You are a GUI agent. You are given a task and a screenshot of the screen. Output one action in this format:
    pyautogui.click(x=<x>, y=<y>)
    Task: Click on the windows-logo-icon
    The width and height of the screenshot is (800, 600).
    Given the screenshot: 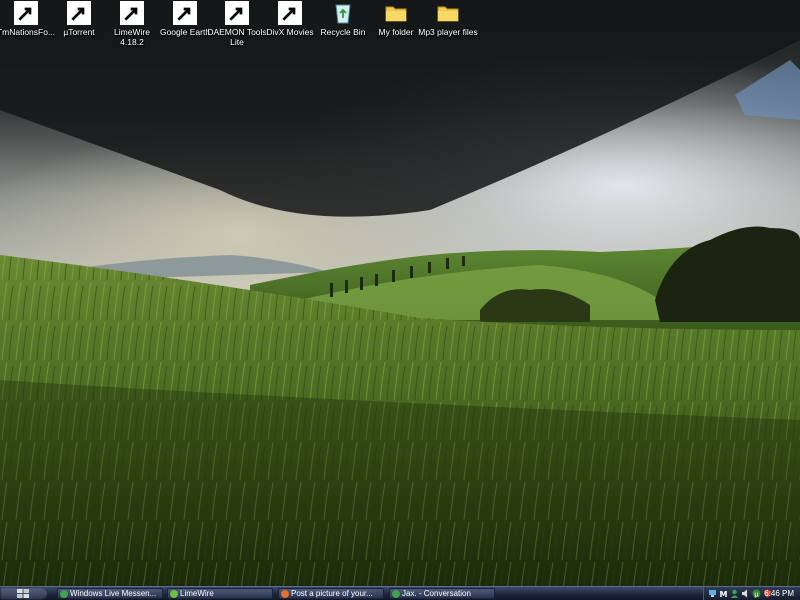 What is the action you would take?
    pyautogui.click(x=23, y=593)
    